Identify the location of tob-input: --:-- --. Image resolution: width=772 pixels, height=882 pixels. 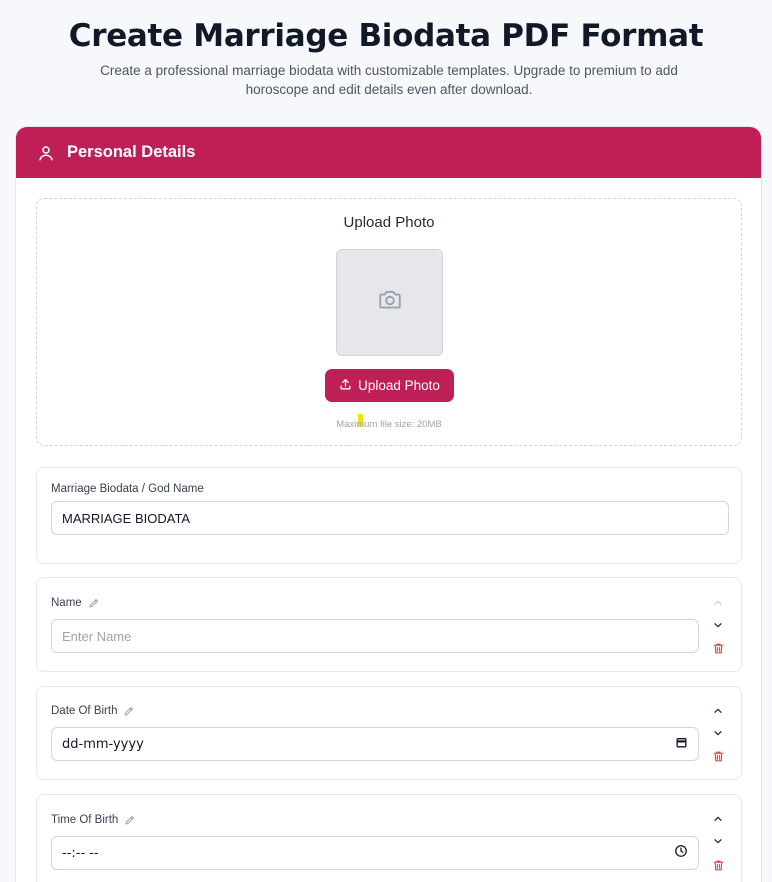
(375, 853).